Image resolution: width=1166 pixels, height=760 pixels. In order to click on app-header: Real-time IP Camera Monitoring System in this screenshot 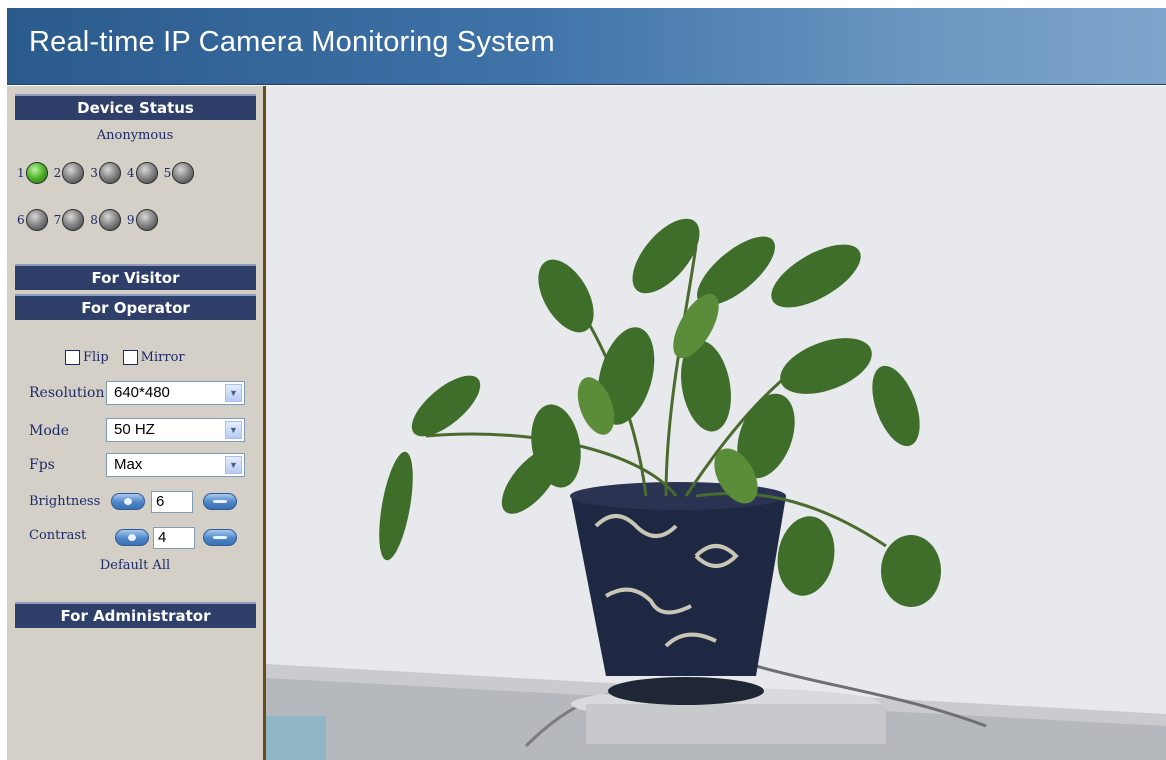, I will do `click(586, 46)`.